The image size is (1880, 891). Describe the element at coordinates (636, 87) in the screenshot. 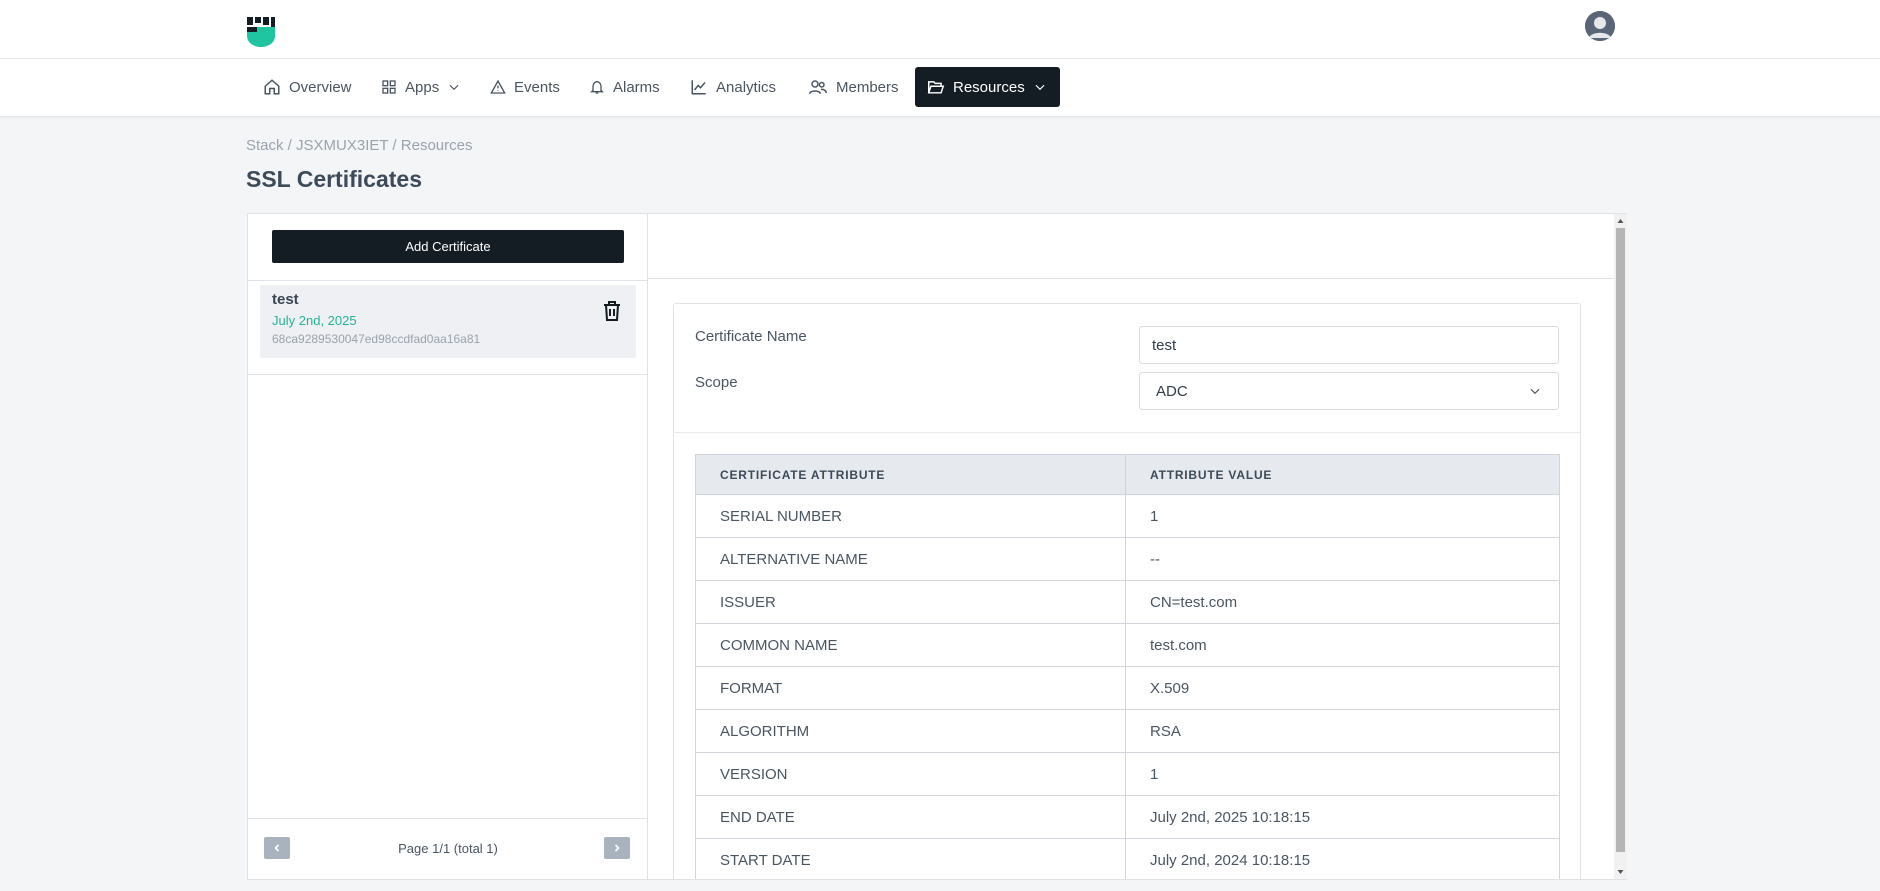

I see `nav-alarms-label: Alarms` at that location.